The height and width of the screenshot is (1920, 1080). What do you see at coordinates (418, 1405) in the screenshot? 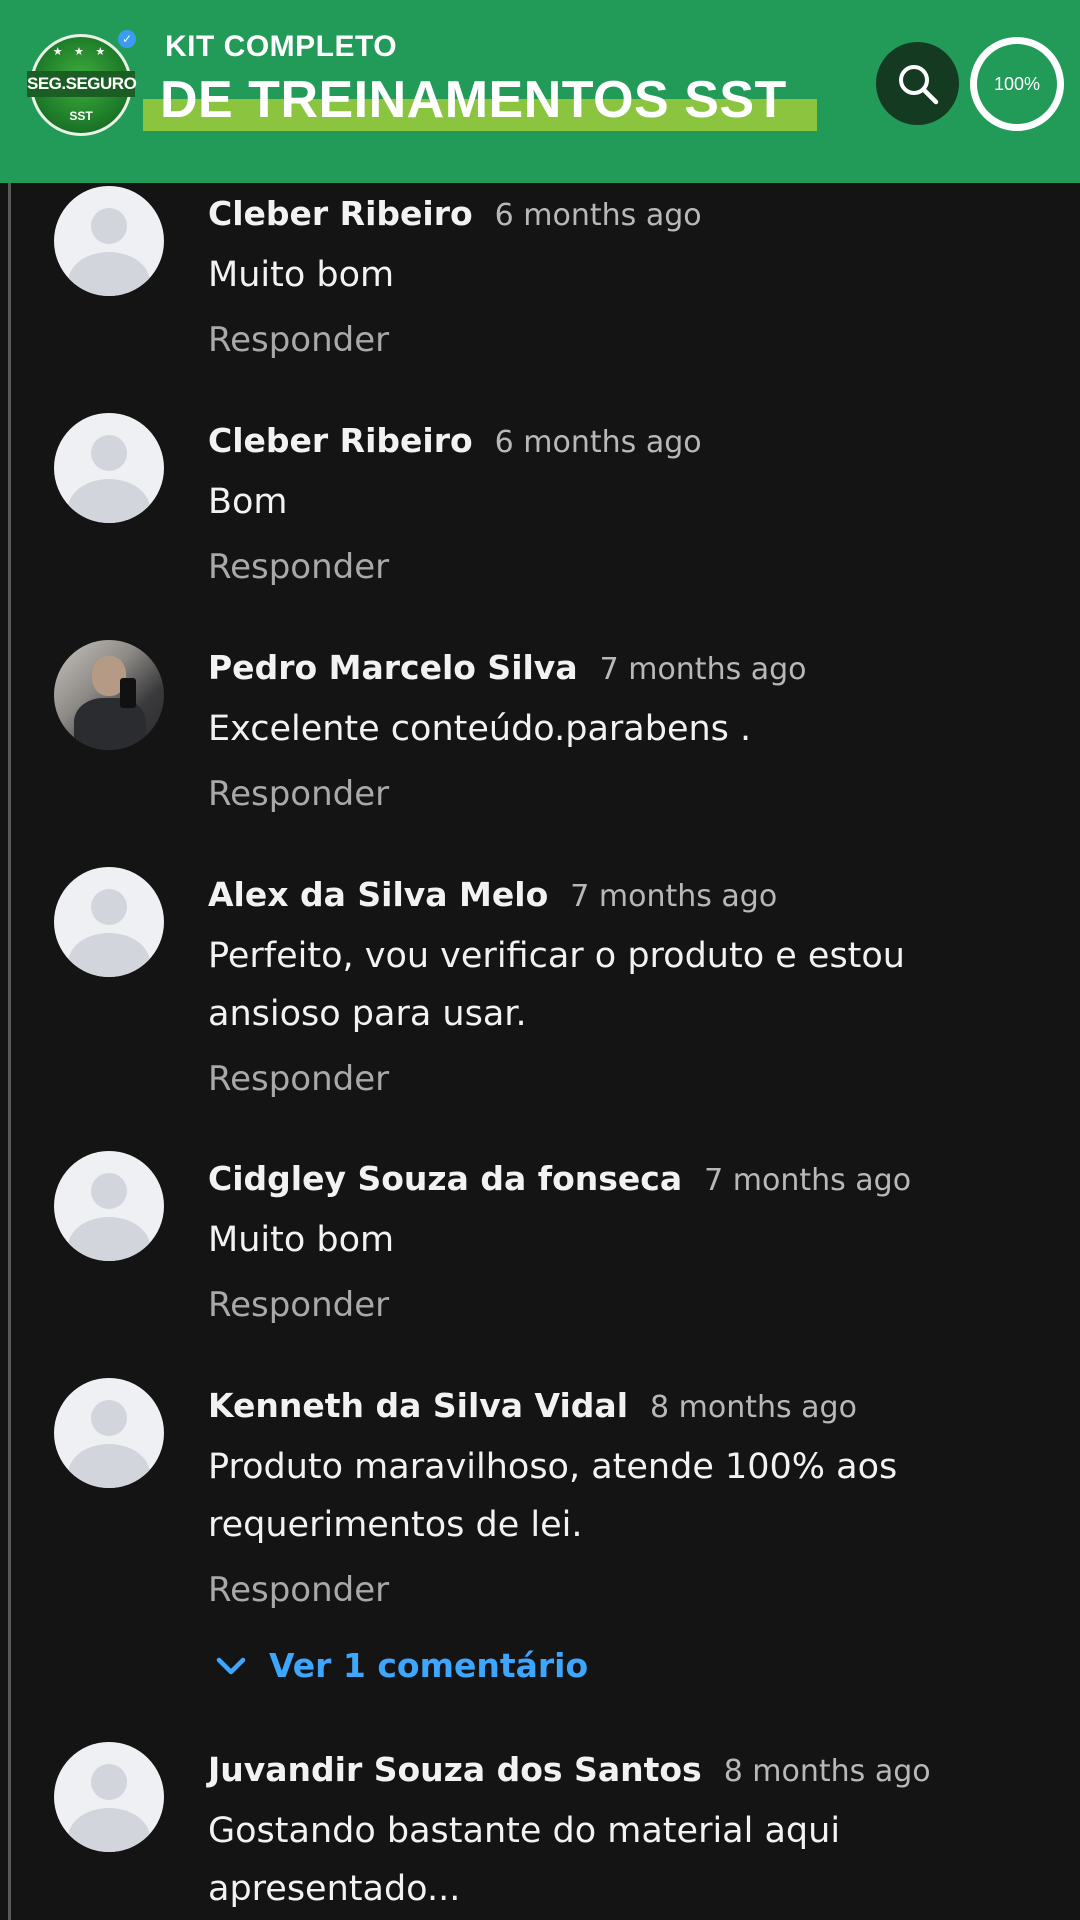
I see `comment-author: Kenneth da Silva Vidal` at bounding box center [418, 1405].